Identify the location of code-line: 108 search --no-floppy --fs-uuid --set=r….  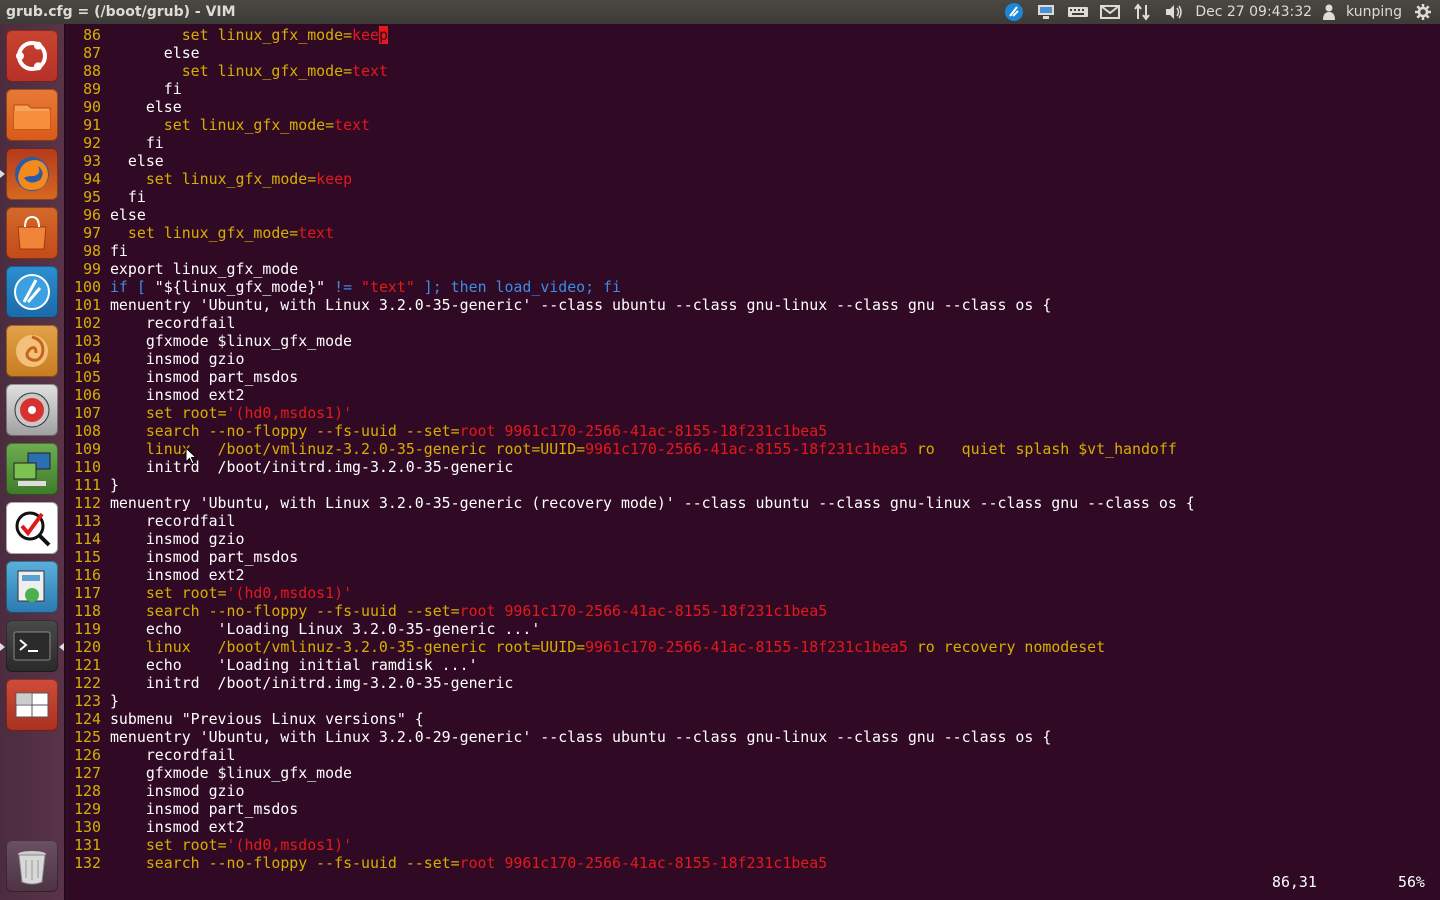
(630, 431).